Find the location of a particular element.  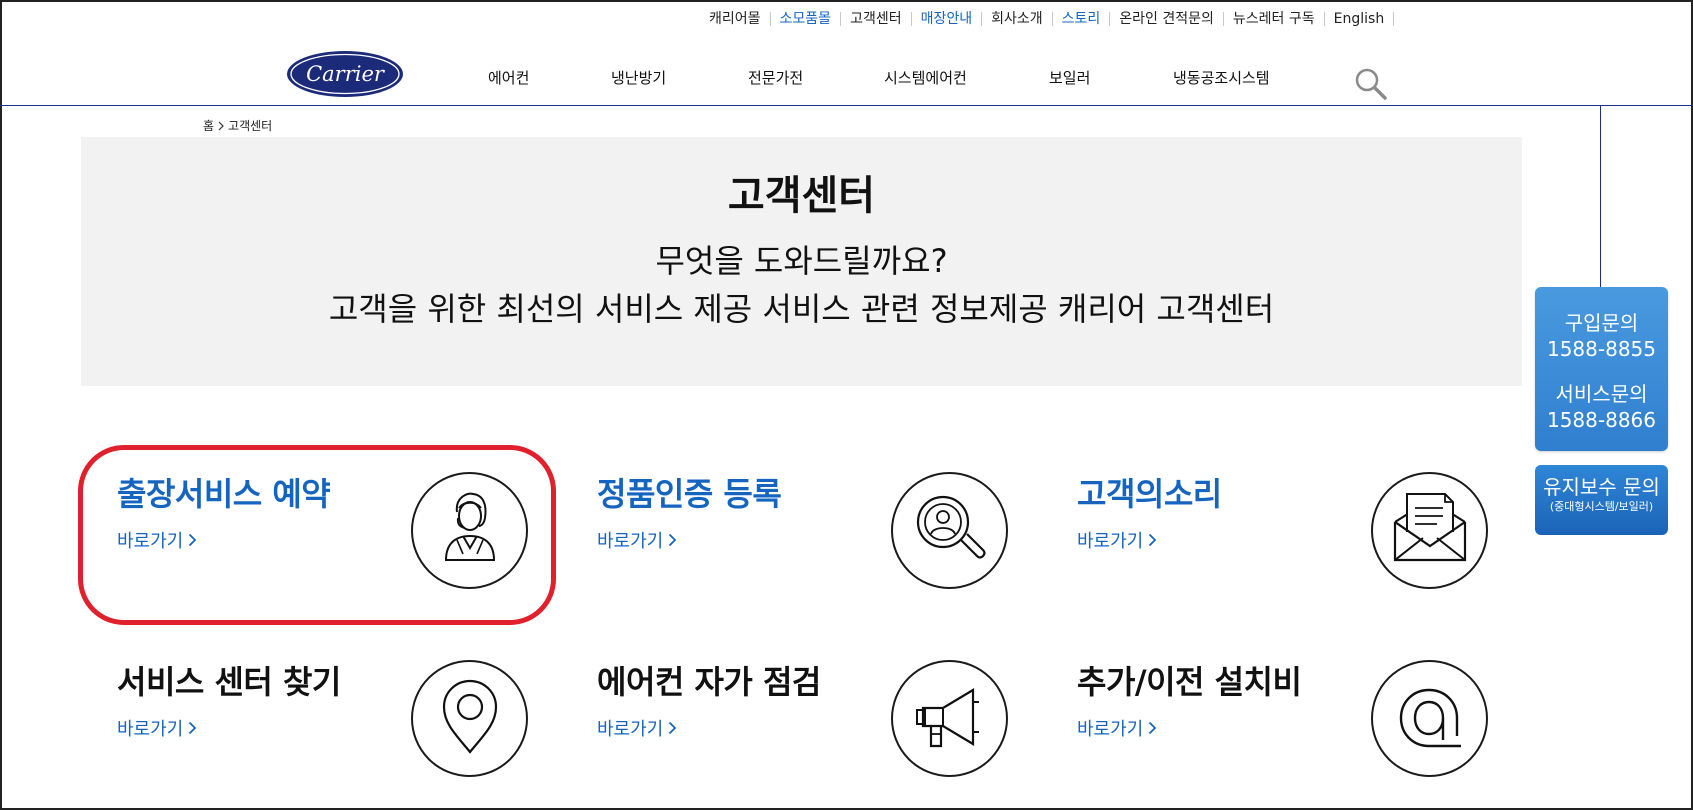

card-aircon-self-check: 에어컨 자가 점검 바로가기 is located at coordinates (784, 704).